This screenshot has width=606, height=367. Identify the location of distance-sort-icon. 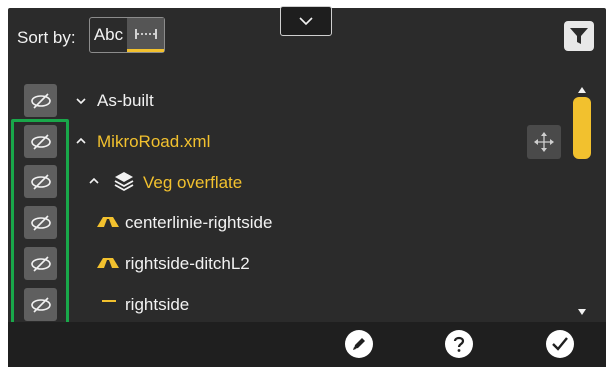
(145, 33).